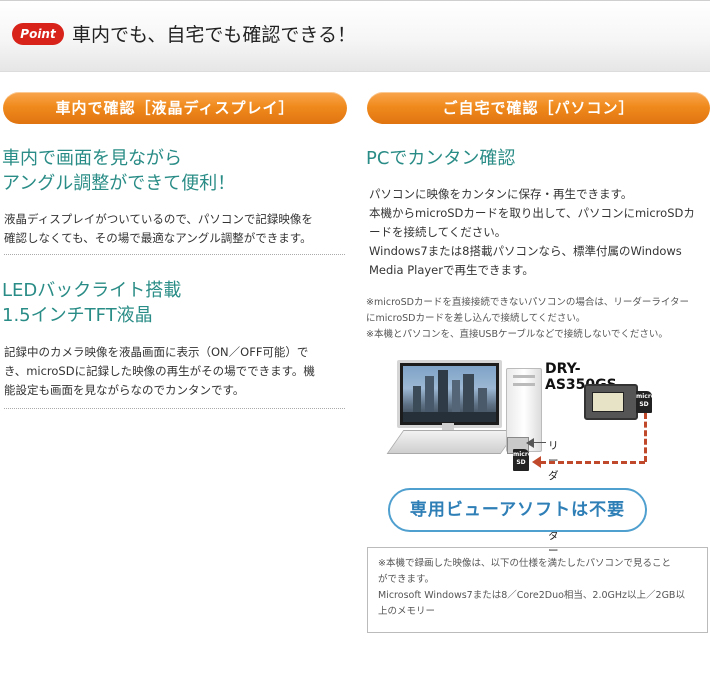 Image resolution: width=710 pixels, height=674 pixels. I want to click on keyboard, so click(452, 442).